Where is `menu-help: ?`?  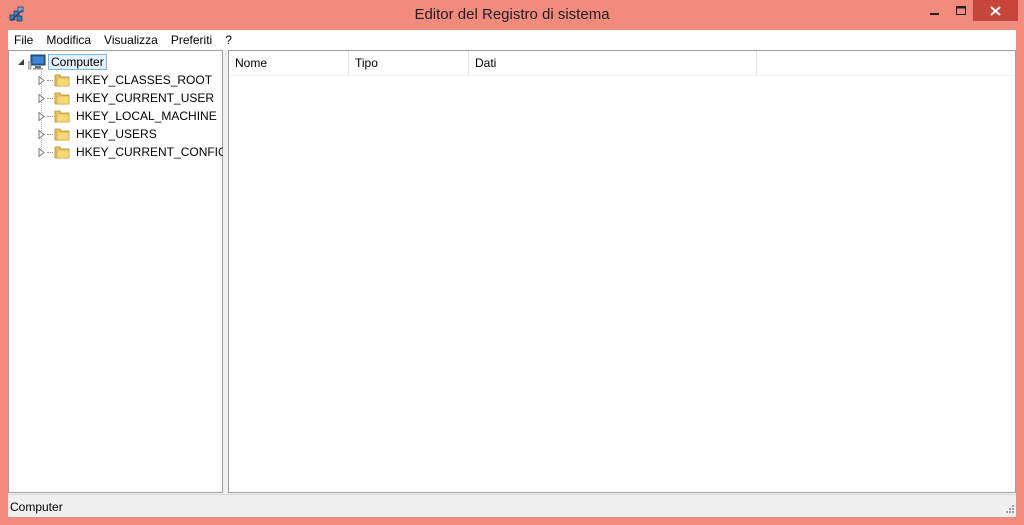 menu-help: ? is located at coordinates (229, 40).